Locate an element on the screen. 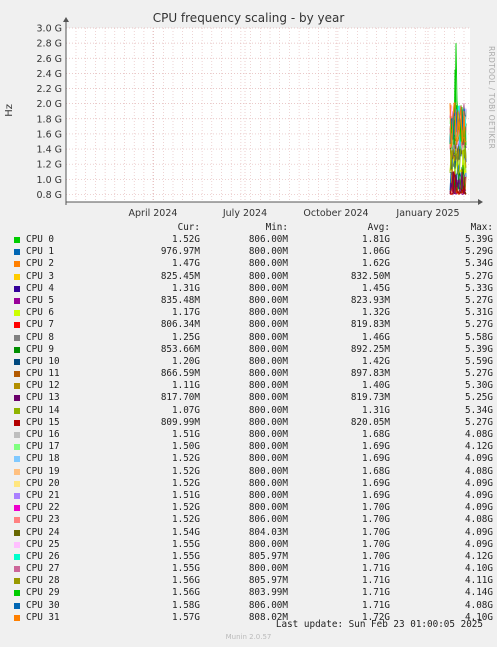 This screenshot has width=497, height=647. series-cur: 809.99M is located at coordinates (180, 422).